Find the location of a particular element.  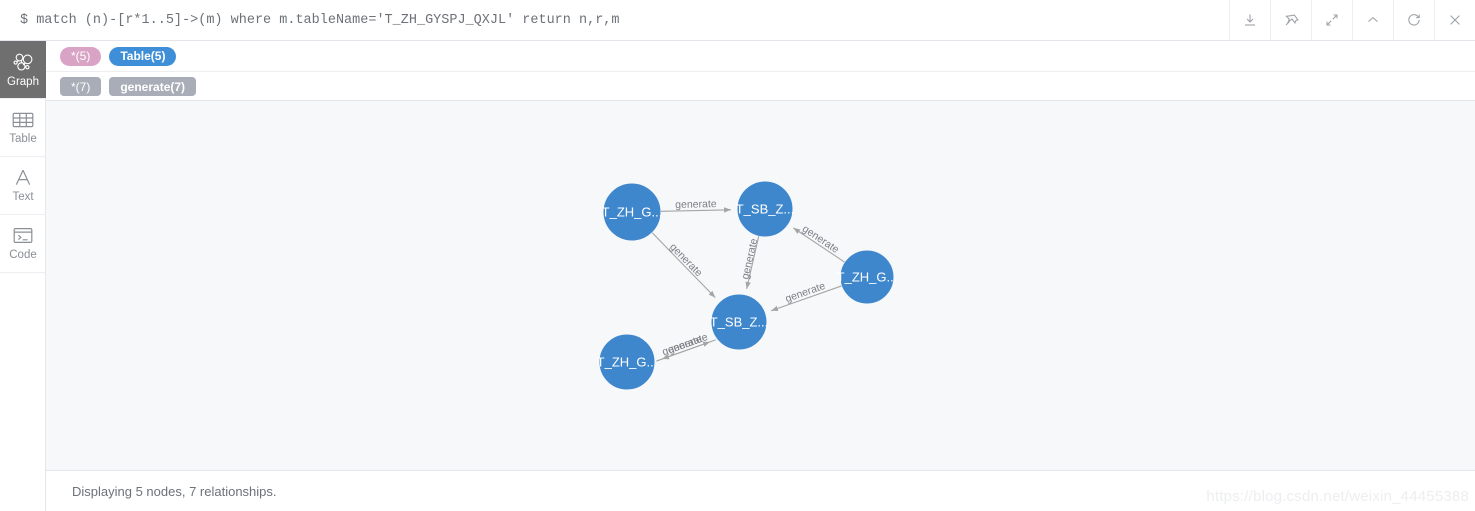

watermark: https://blog.csdn.net/weixin_44455388 is located at coordinates (1337, 496).